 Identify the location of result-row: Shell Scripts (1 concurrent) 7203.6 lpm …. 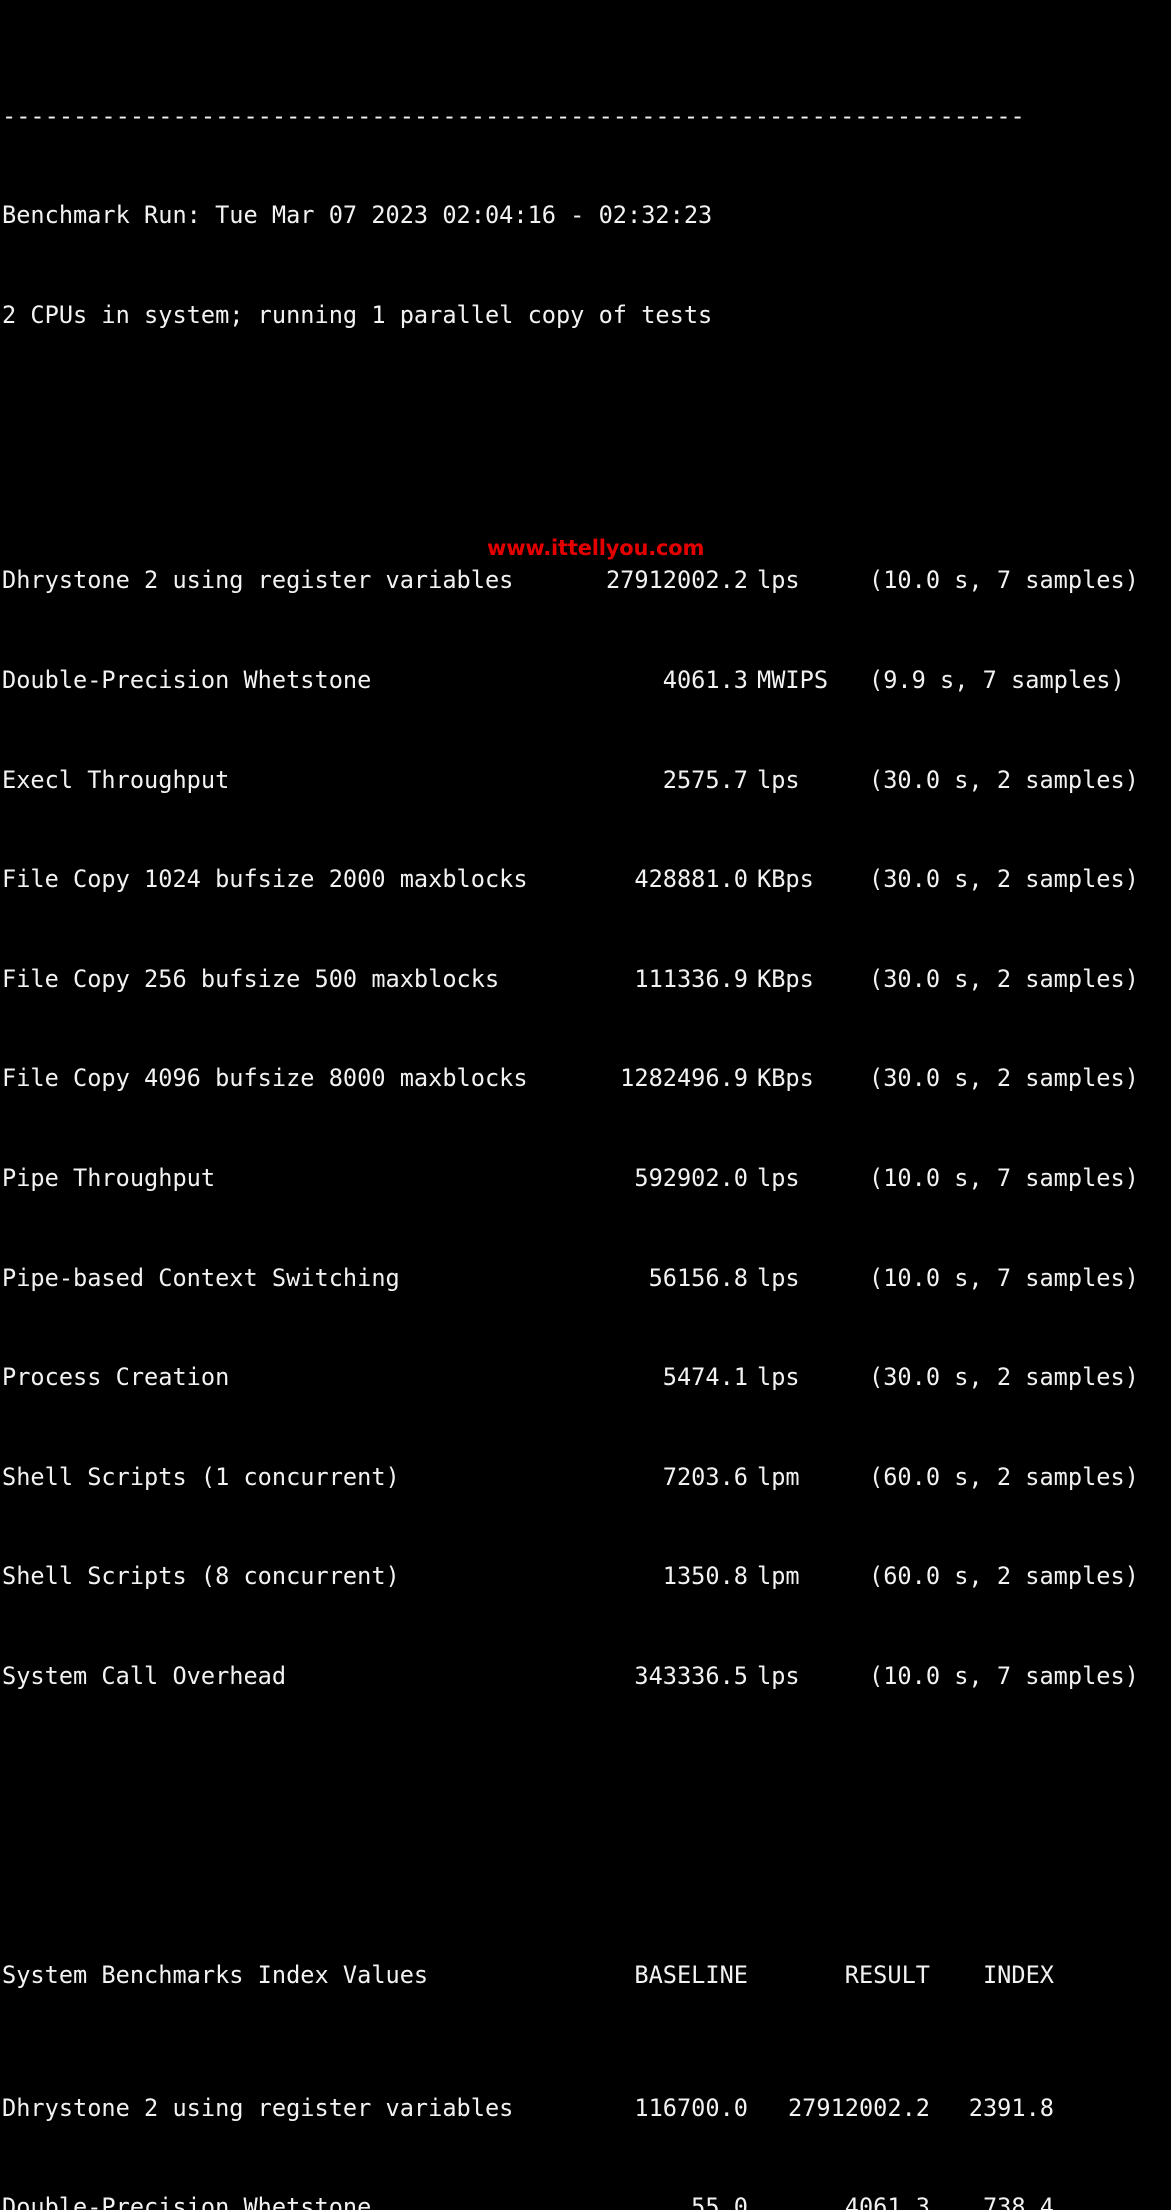
(585, 1477).